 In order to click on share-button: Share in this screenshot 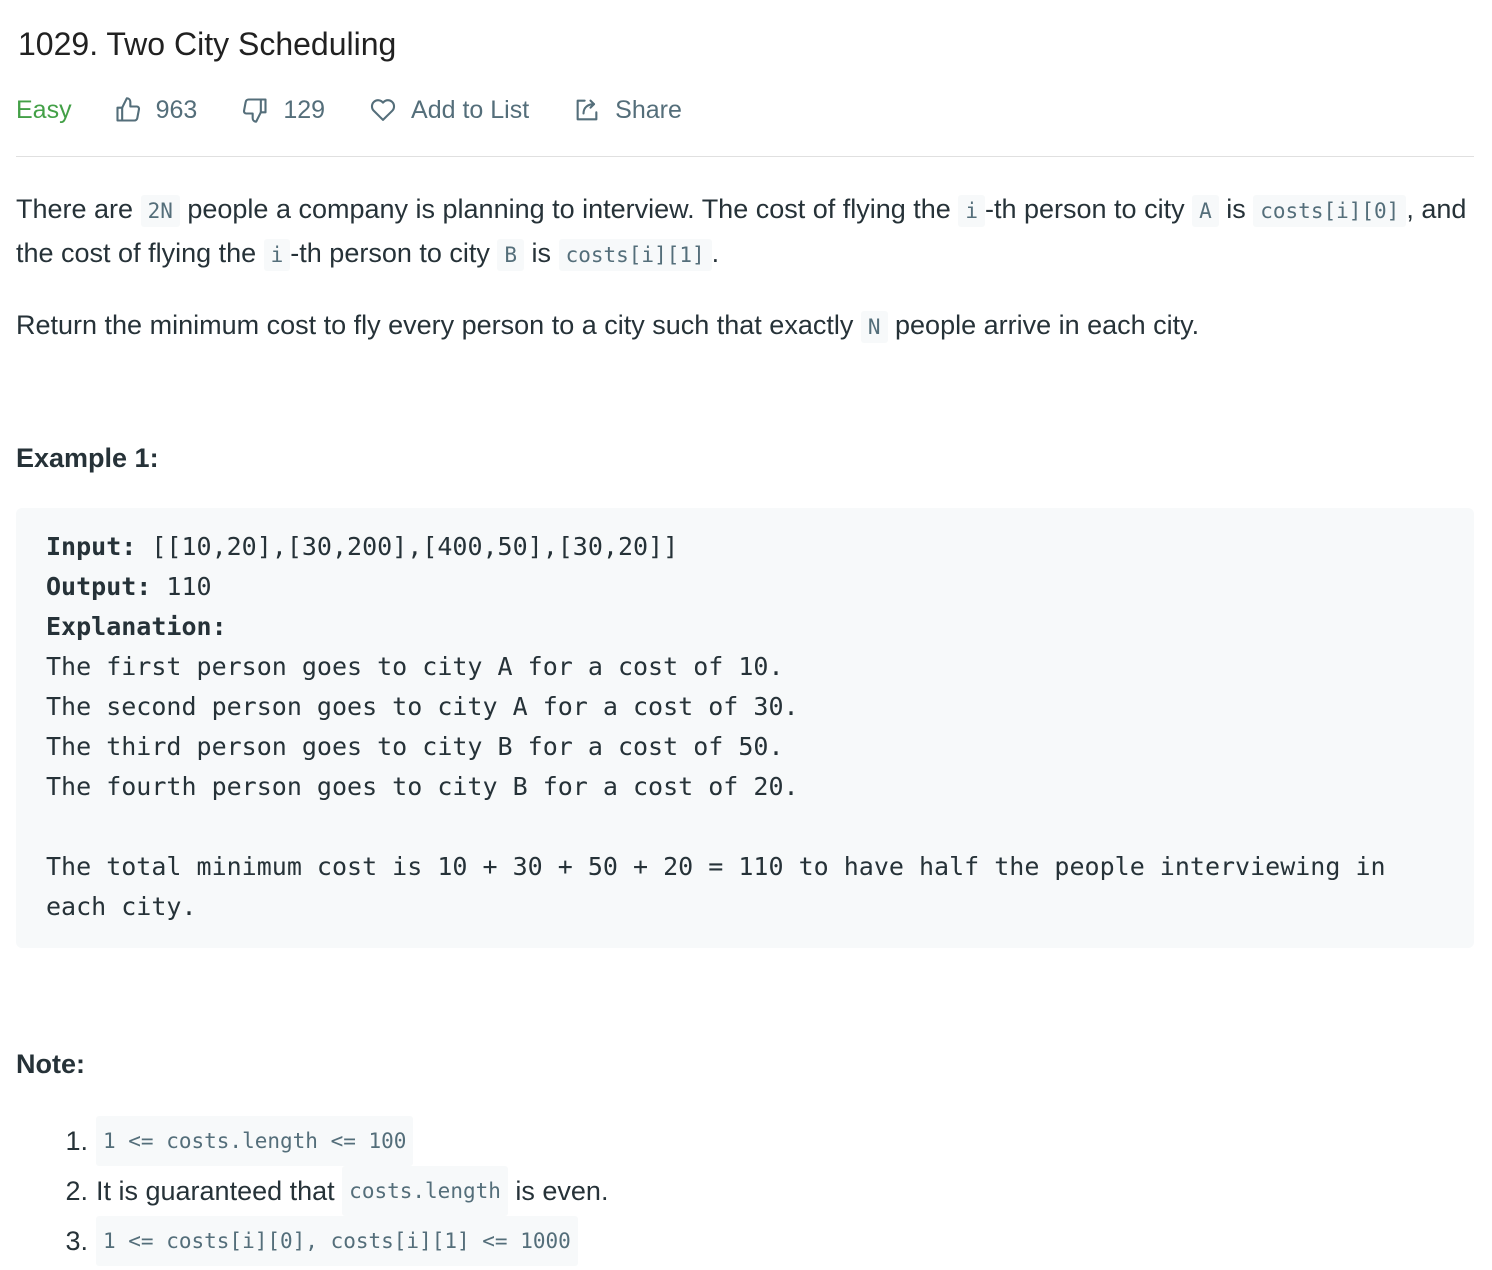, I will do `click(627, 110)`.